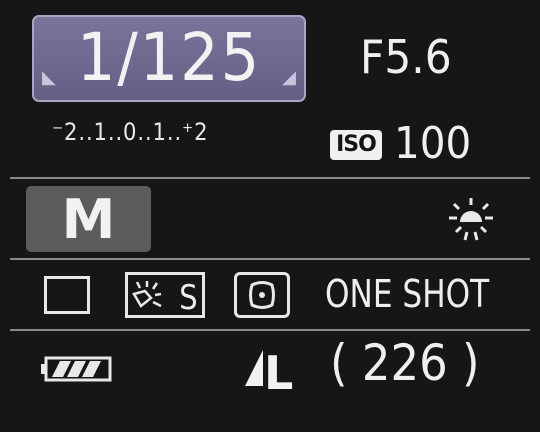  What do you see at coordinates (147, 294) in the screenshot?
I see `picture-style-standard-icon` at bounding box center [147, 294].